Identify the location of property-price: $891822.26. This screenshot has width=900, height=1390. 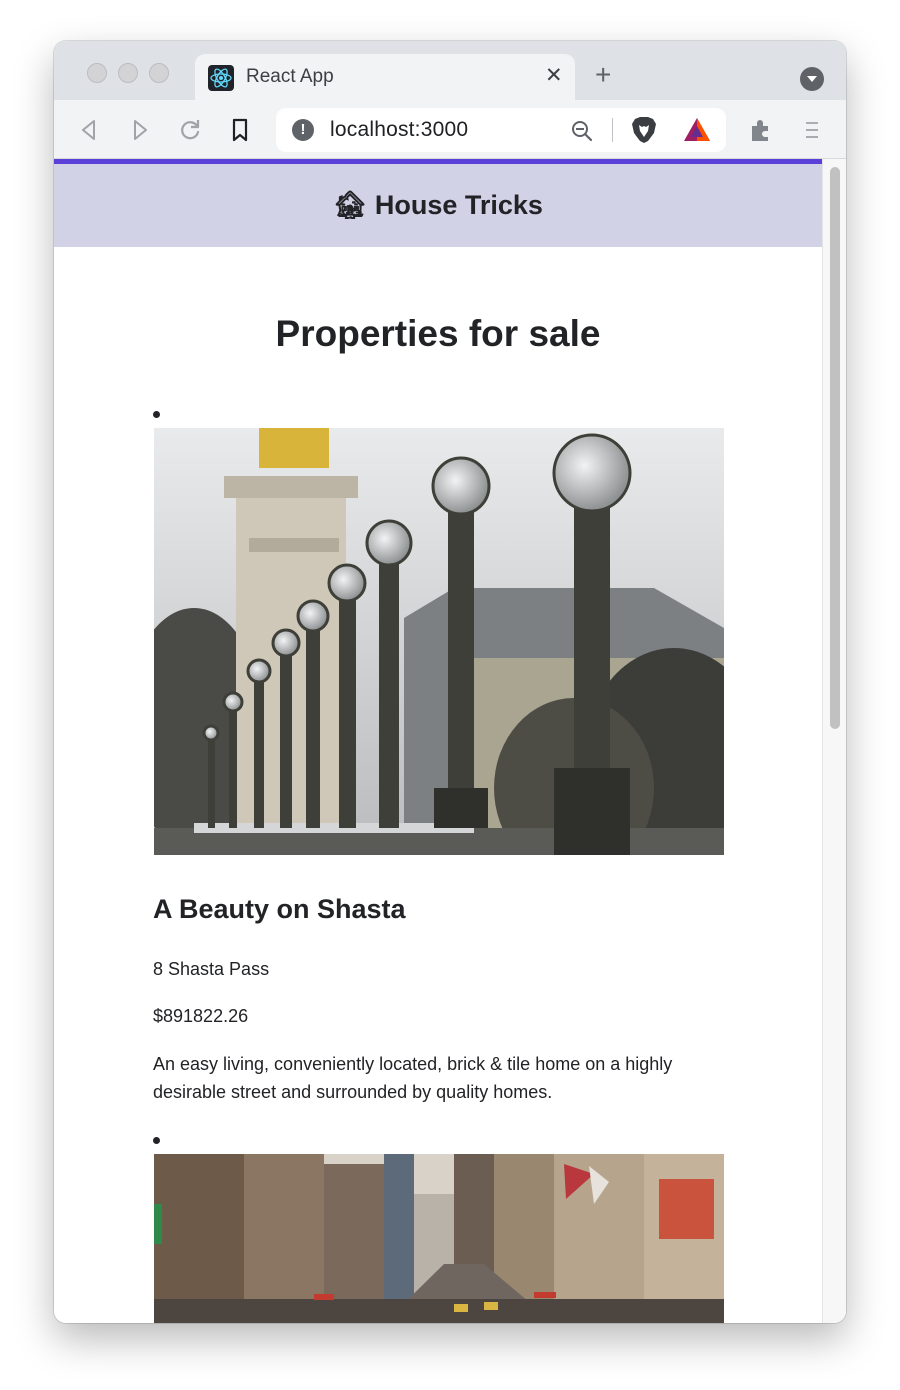
(201, 1016).